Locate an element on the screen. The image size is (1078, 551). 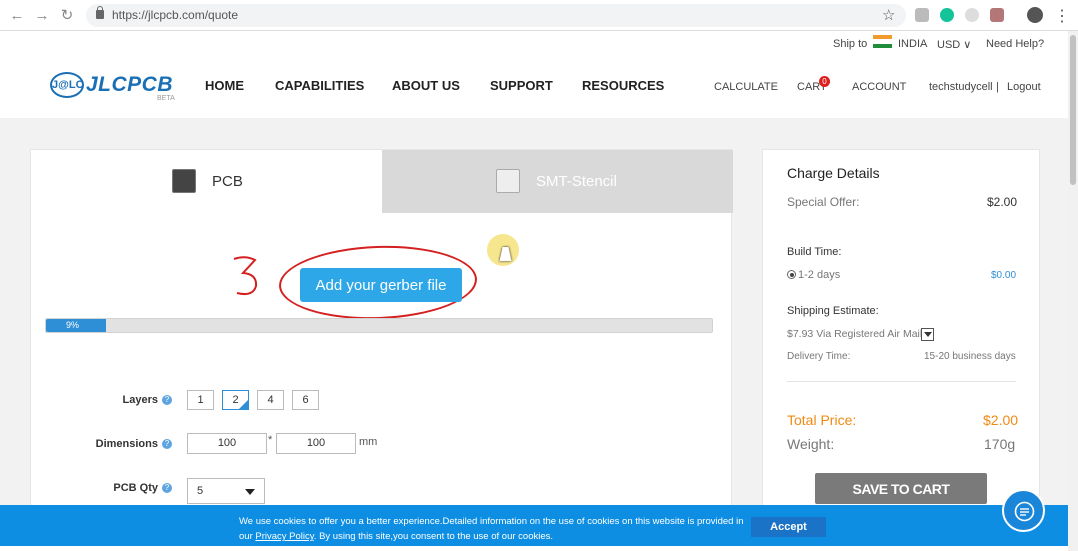
currency-value: USD is located at coordinates (949, 45).